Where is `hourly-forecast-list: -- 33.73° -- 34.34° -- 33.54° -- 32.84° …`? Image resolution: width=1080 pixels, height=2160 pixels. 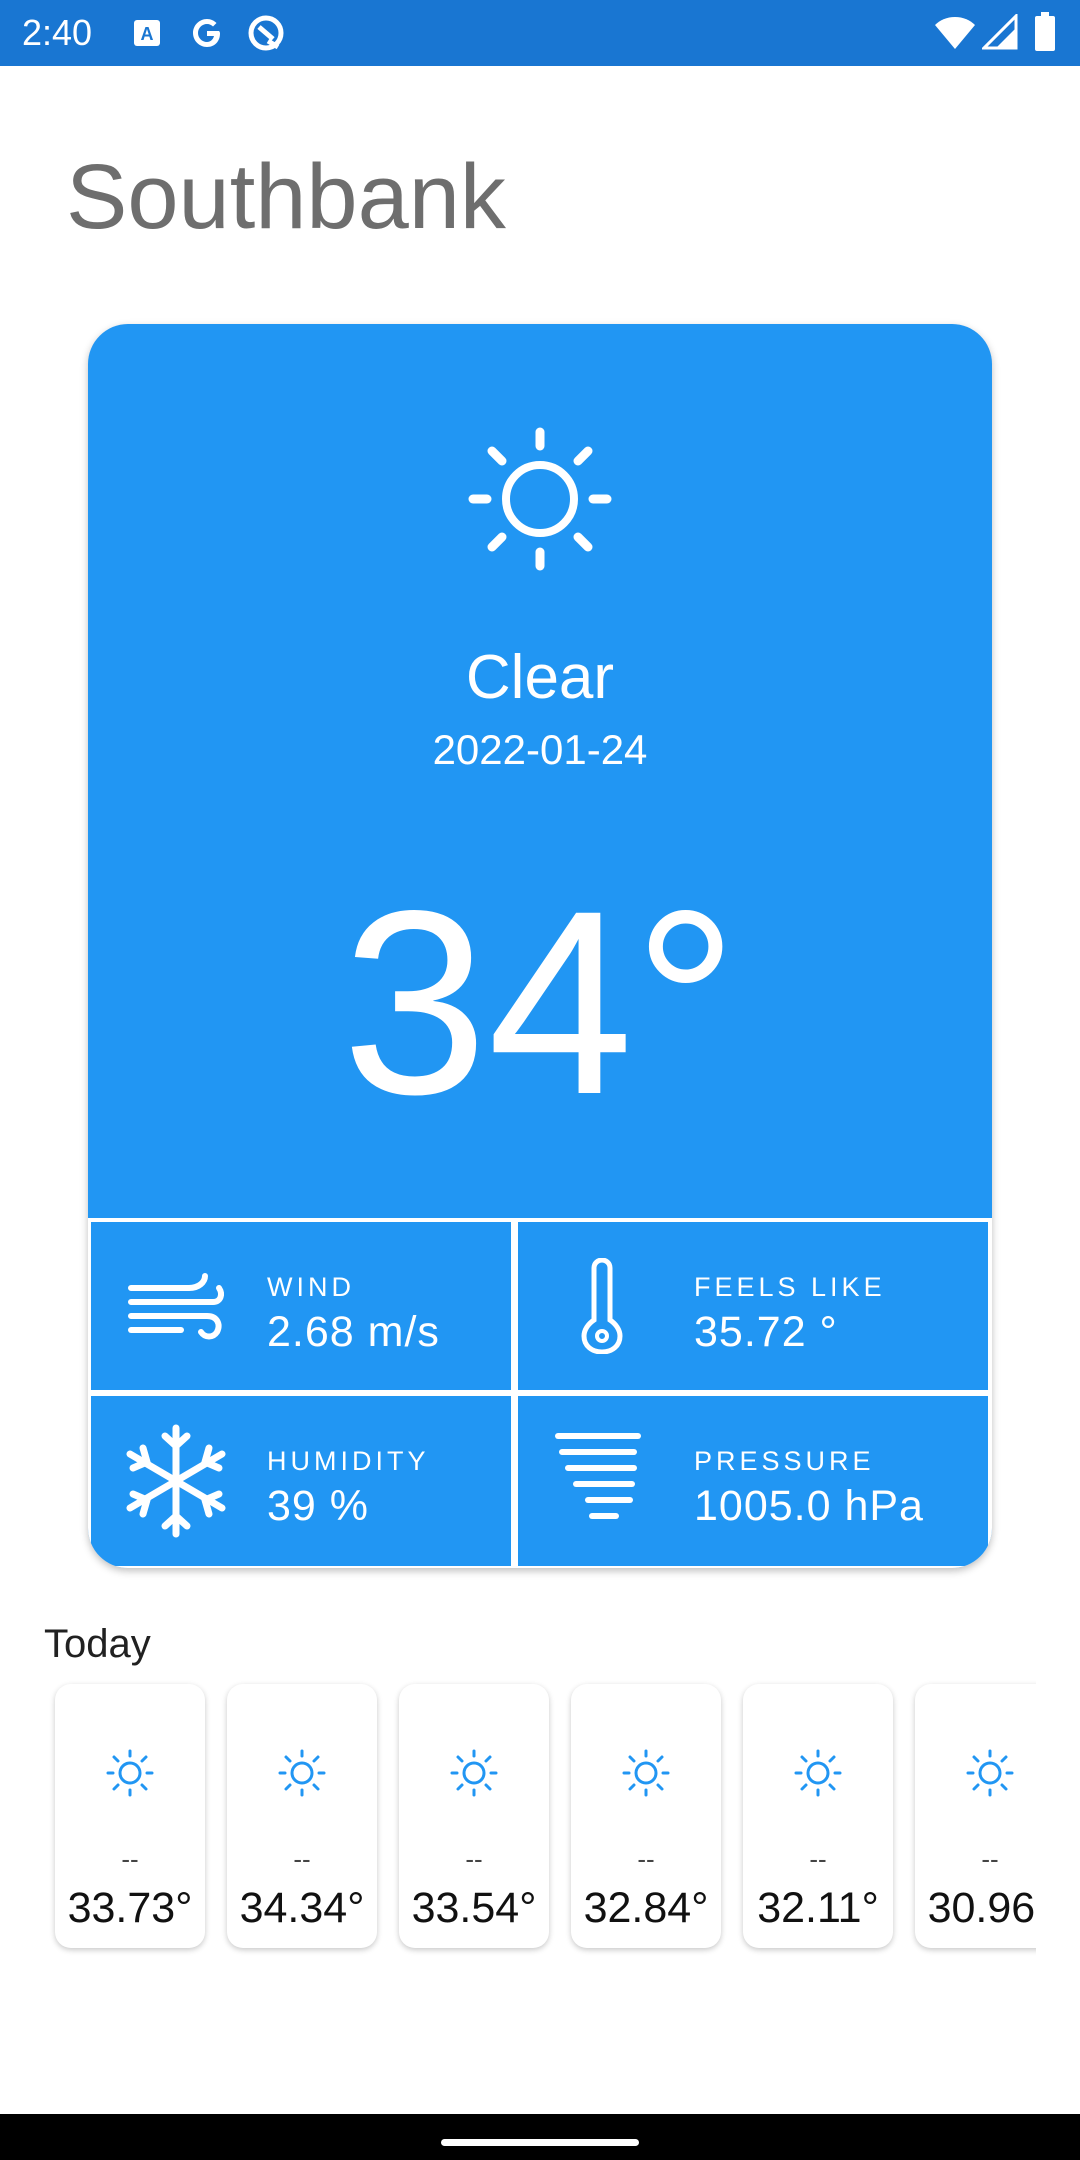 hourly-forecast-list: -- 33.73° -- 34.34° -- 33.54° -- 32.84° … is located at coordinates (518, 1822).